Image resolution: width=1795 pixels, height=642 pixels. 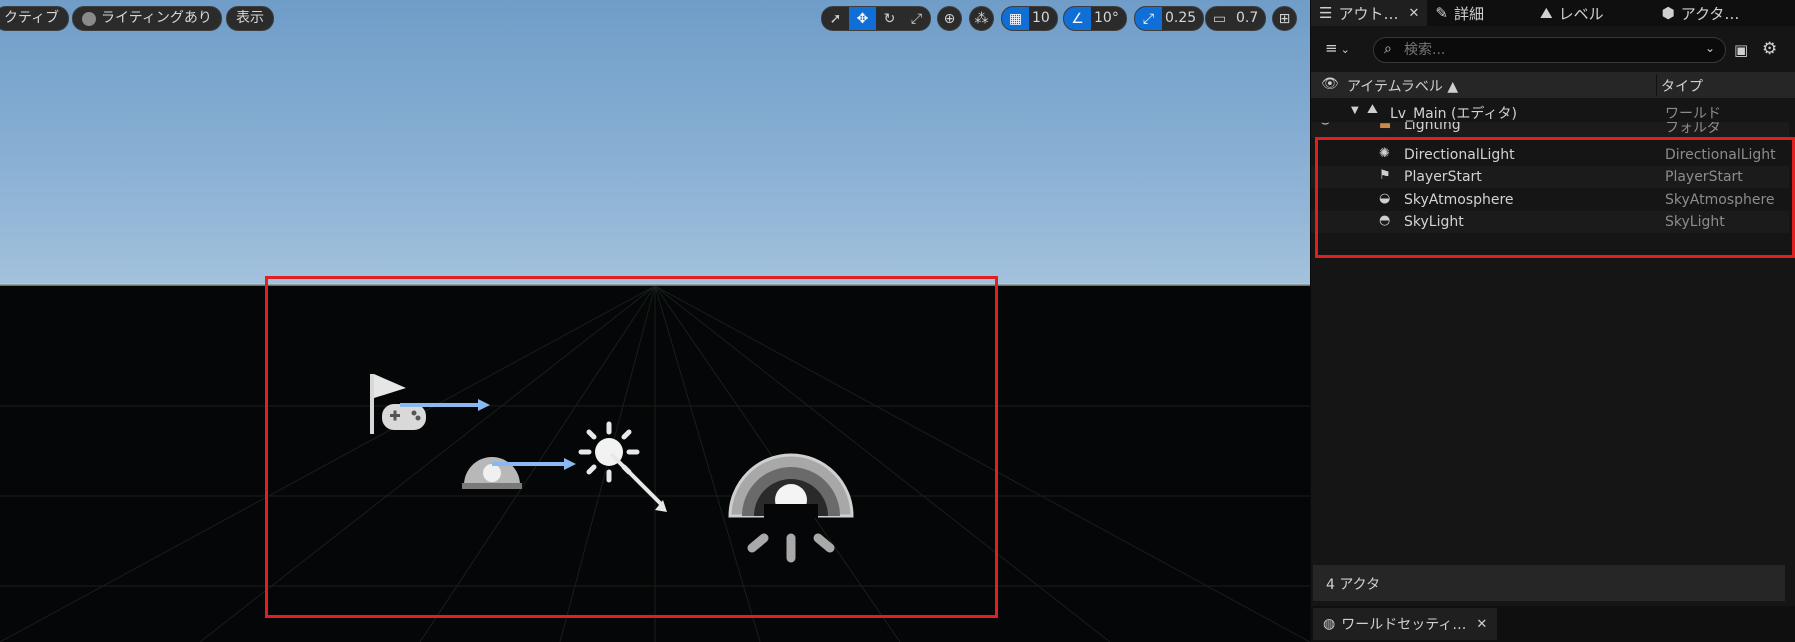 What do you see at coordinates (1432, 127) in the screenshot?
I see `row-name: Lighting` at bounding box center [1432, 127].